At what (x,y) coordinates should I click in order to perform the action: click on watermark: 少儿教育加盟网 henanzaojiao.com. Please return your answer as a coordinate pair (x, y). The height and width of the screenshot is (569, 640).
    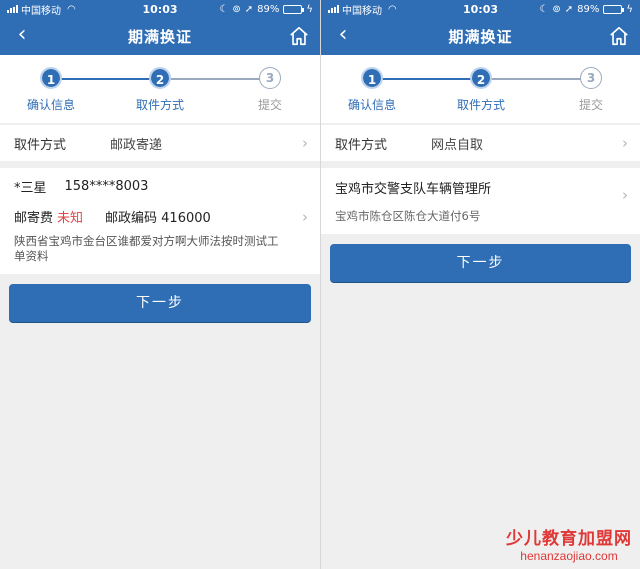
    Looking at the image, I should click on (569, 543).